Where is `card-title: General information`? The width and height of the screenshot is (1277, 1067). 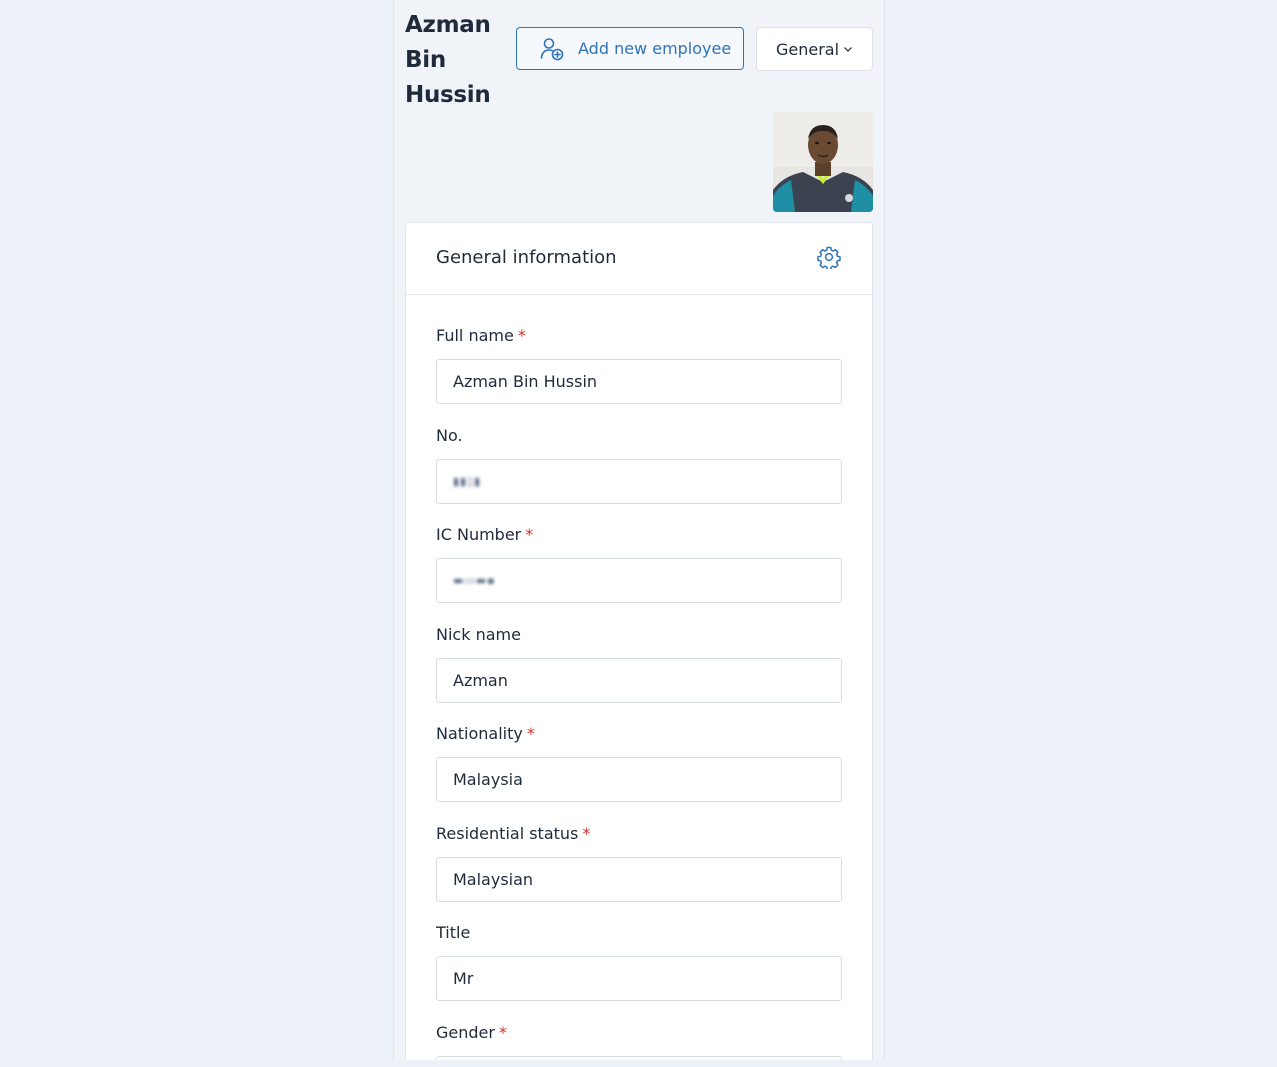 card-title: General information is located at coordinates (526, 257).